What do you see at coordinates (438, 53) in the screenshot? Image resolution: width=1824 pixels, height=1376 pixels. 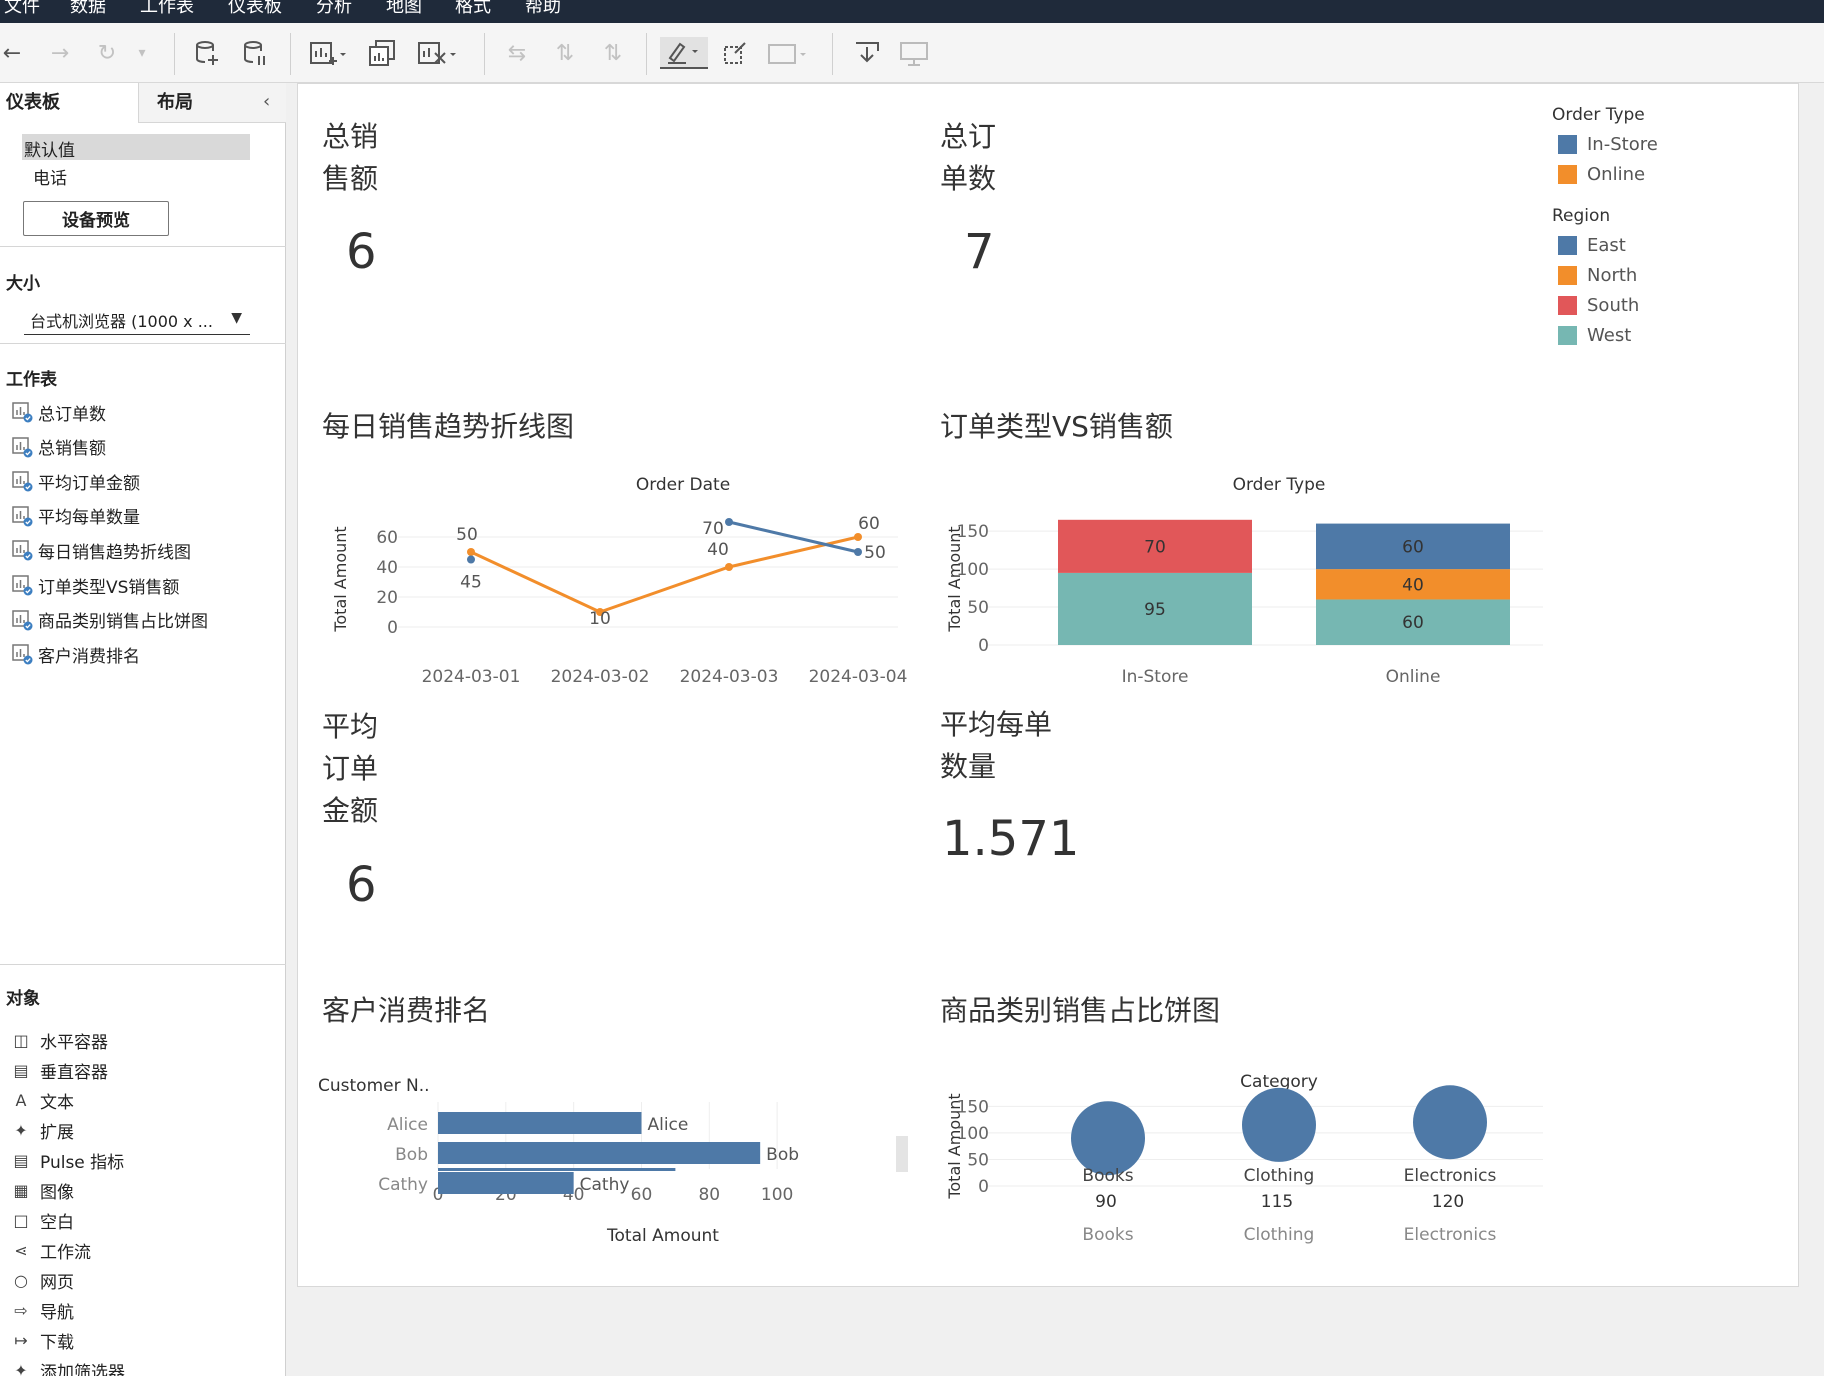 I see `clear-sheet-icon` at bounding box center [438, 53].